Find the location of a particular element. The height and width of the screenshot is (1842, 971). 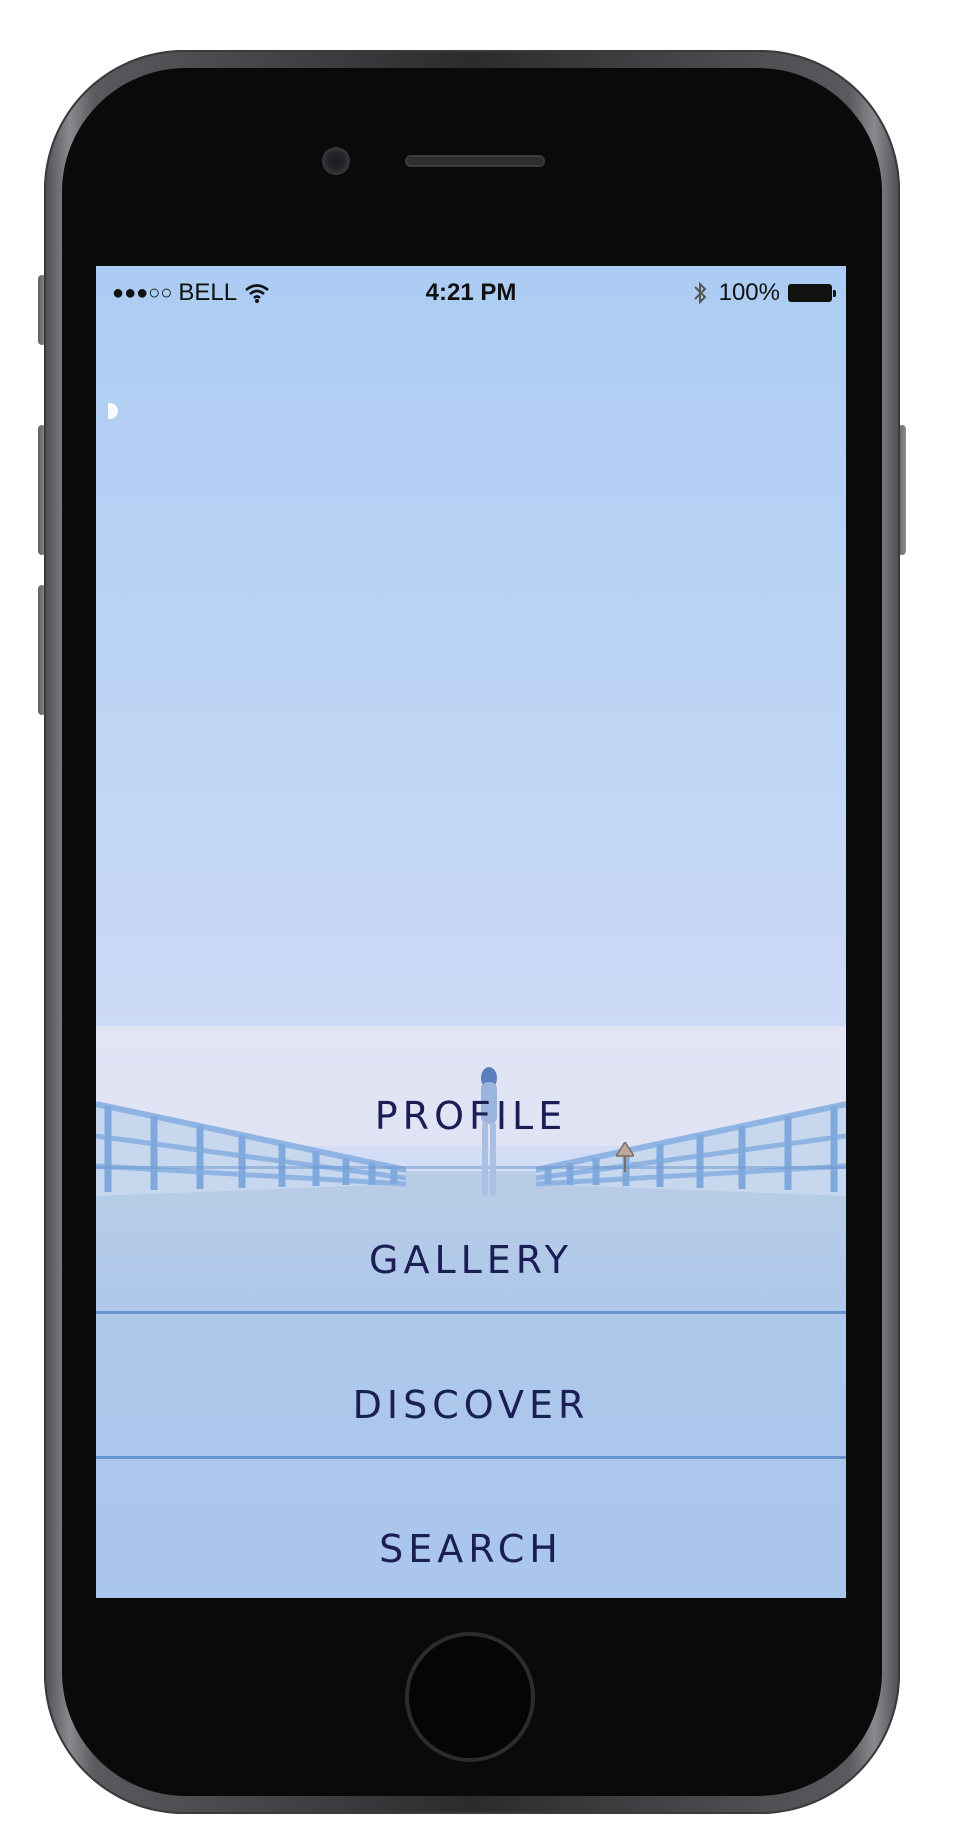

moon is located at coordinates (113, 411).